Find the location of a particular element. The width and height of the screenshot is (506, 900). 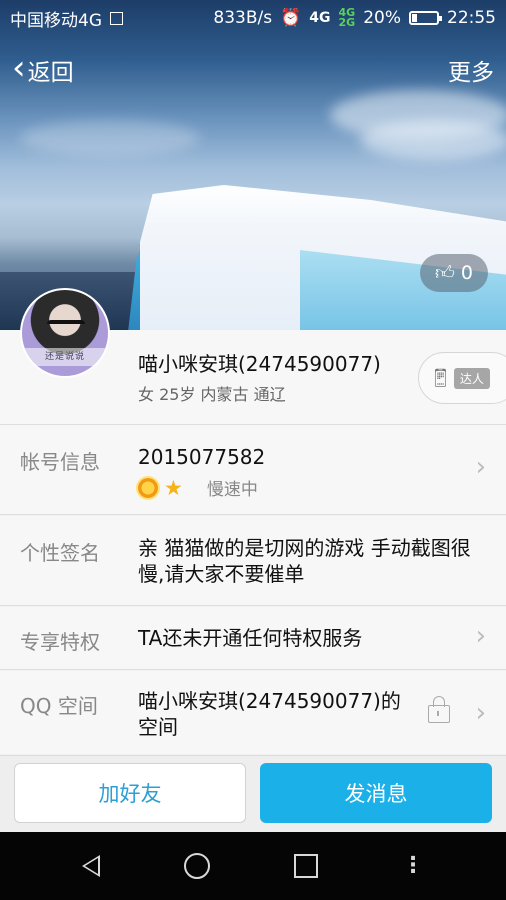

qzone-row: QQ 空间 喵小咪安琪(2474590077)的空间 › is located at coordinates (253, 712).